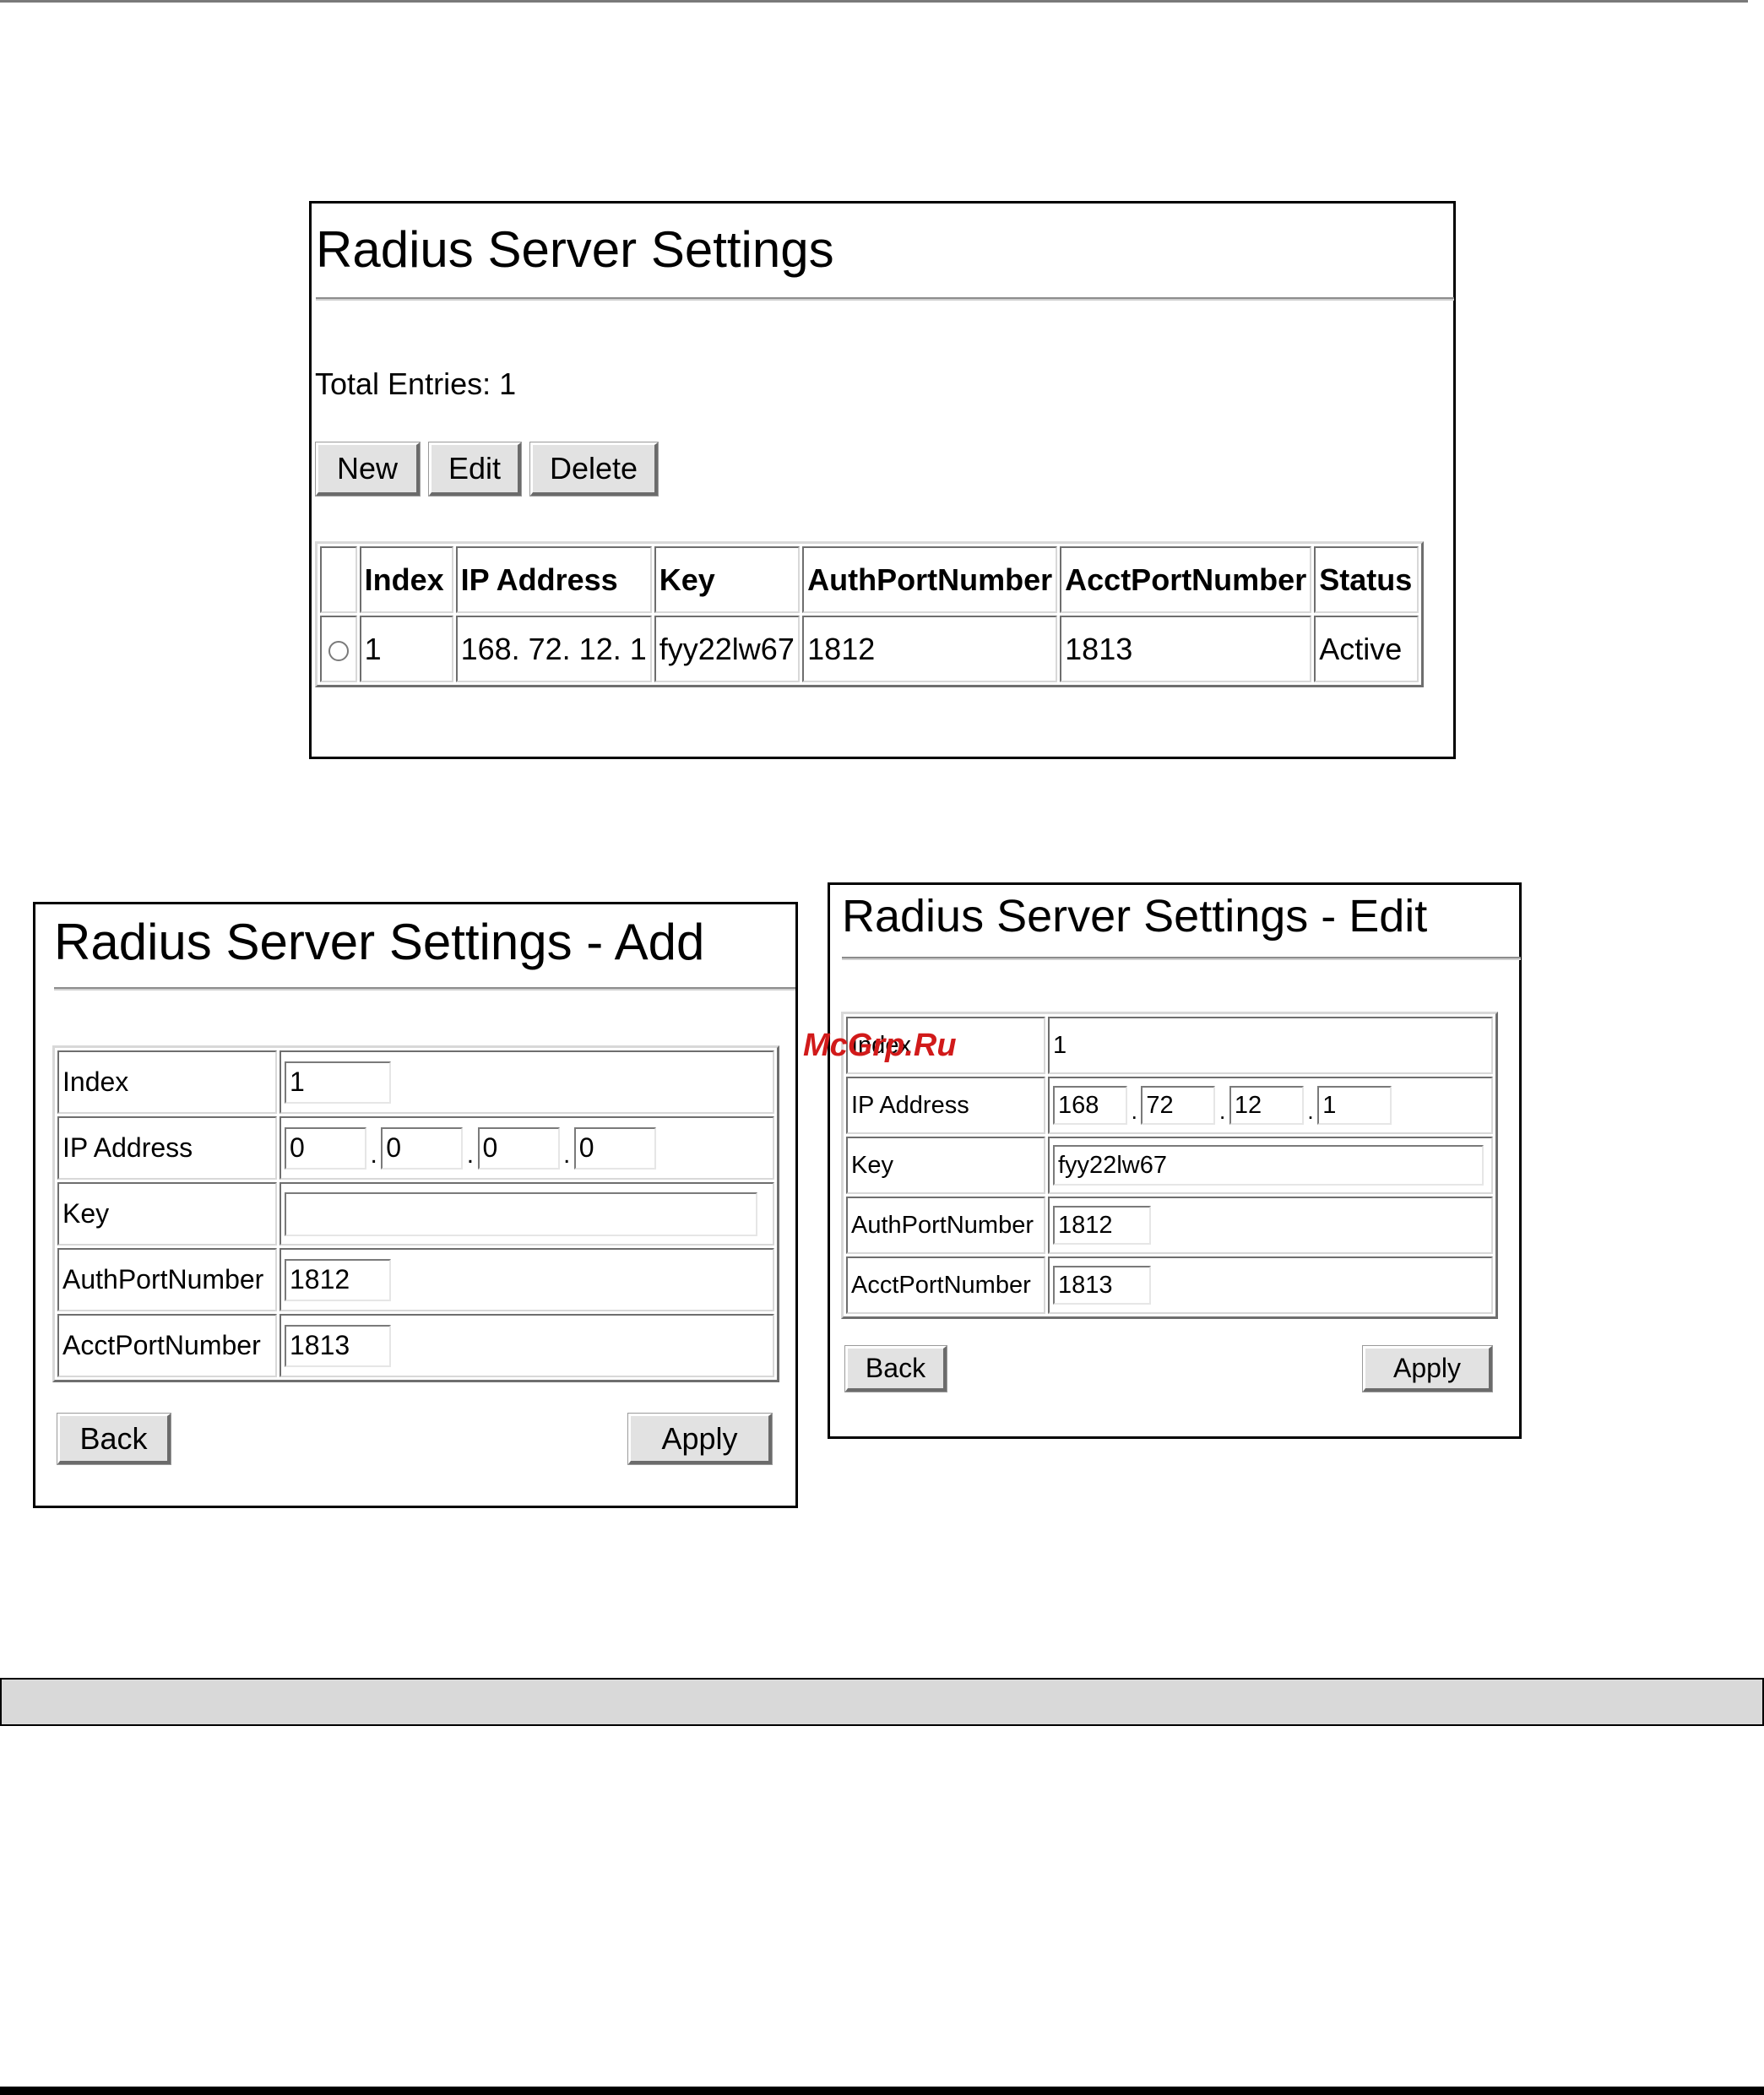 The image size is (1764, 2095). What do you see at coordinates (167, 1148) in the screenshot?
I see `add-label-ip: IP Address` at bounding box center [167, 1148].